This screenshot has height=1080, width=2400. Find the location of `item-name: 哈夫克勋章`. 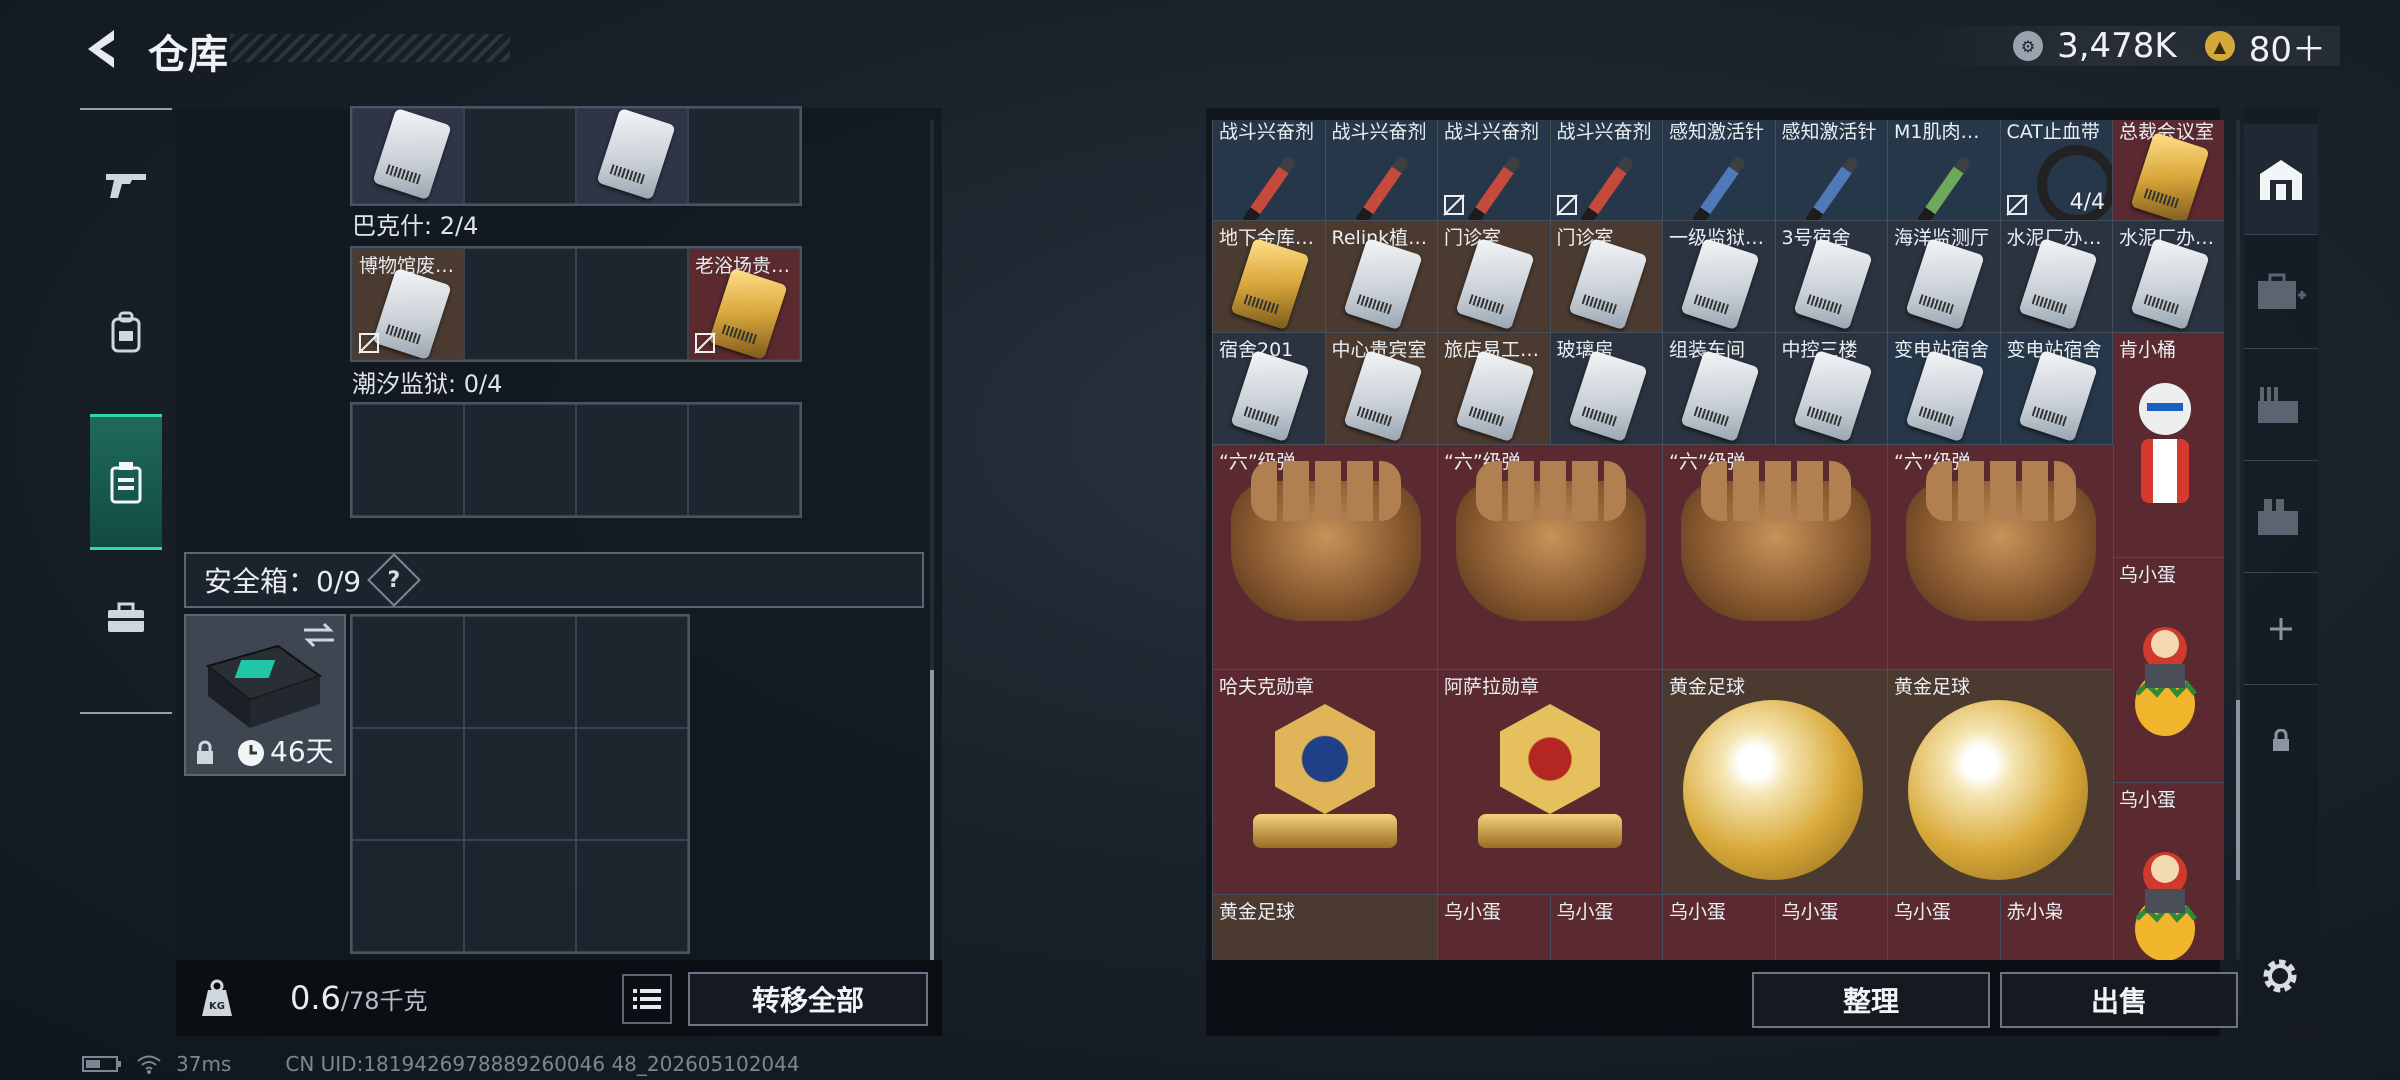

item-name: 哈夫克勋章 is located at coordinates (1267, 687).